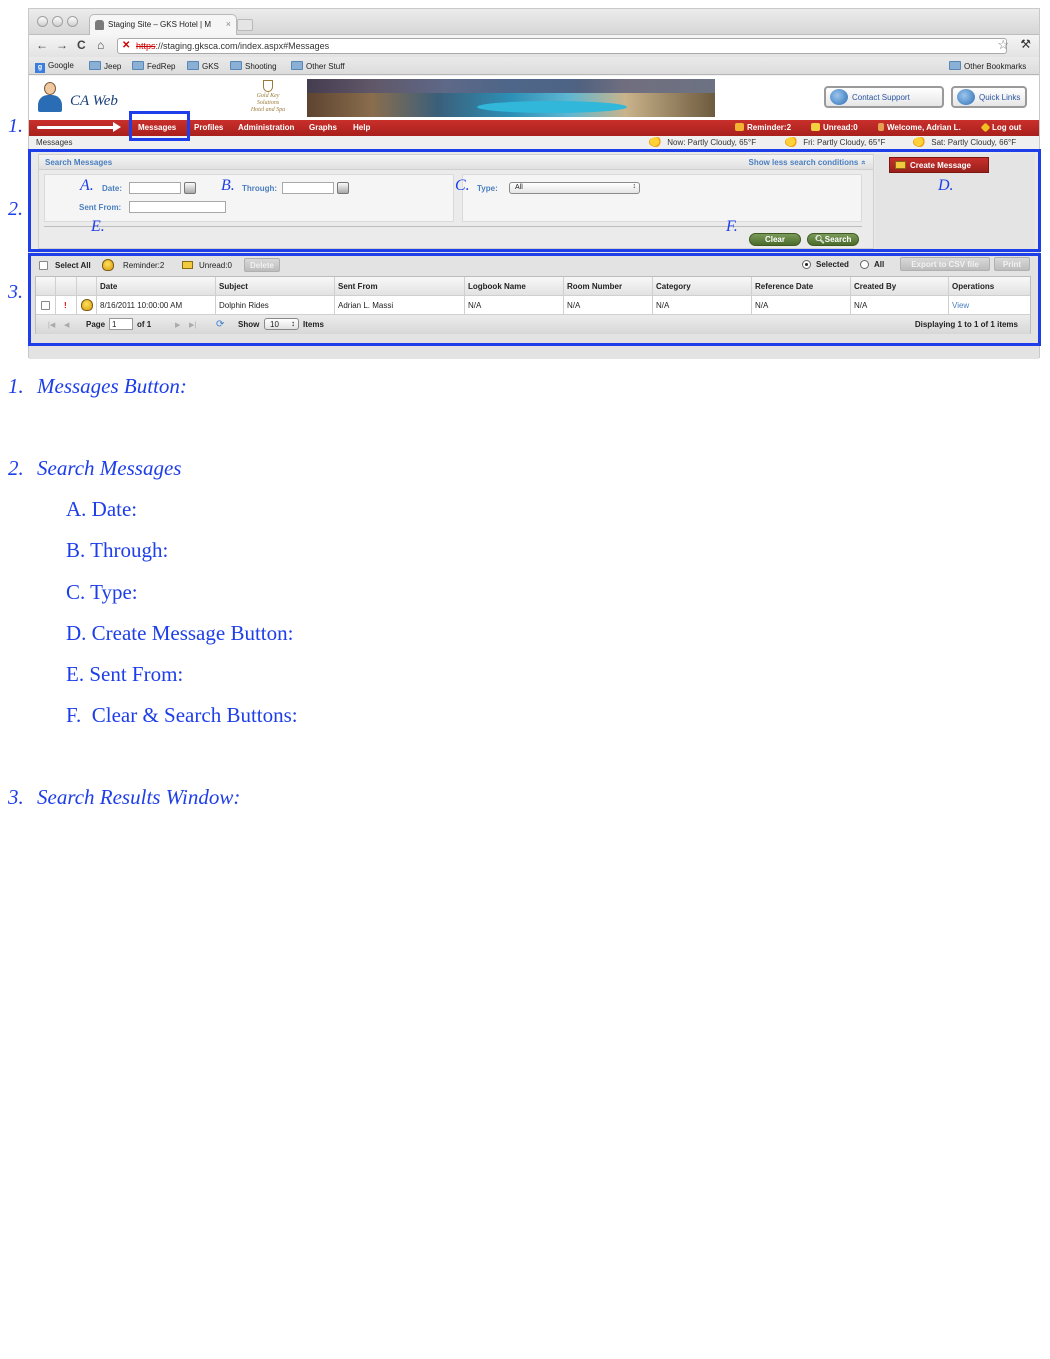  Describe the element at coordinates (839, 97) in the screenshot. I see `support-icon` at that location.